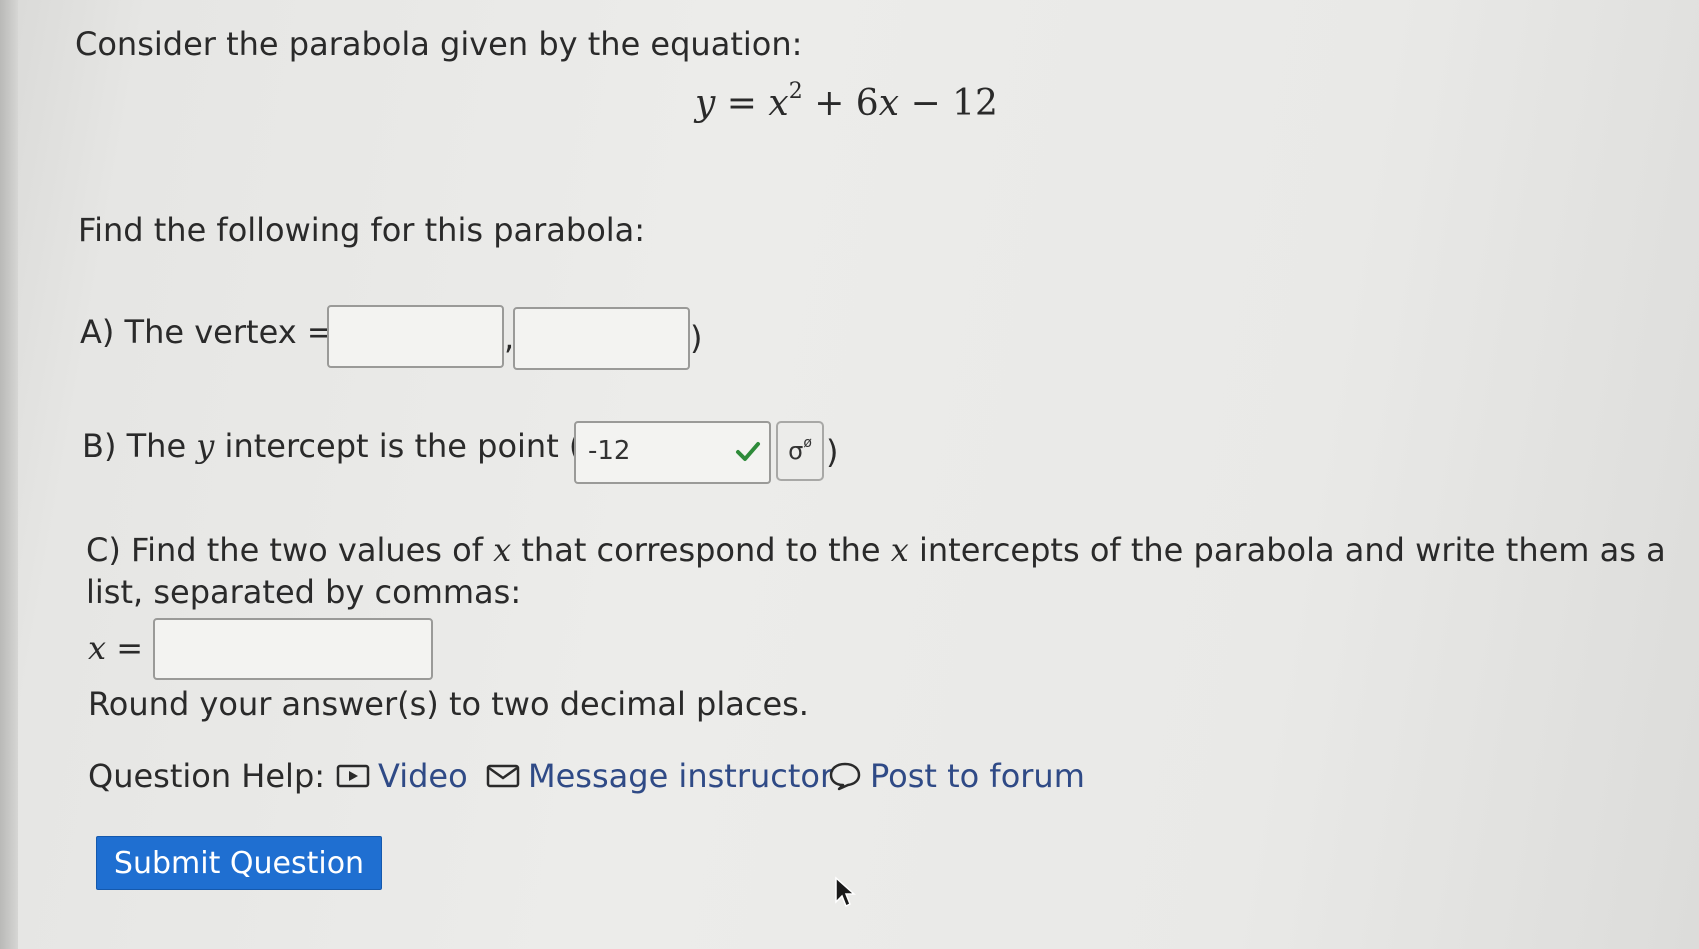  What do you see at coordinates (97, 648) in the screenshot?
I see `x-label: x` at bounding box center [97, 648].